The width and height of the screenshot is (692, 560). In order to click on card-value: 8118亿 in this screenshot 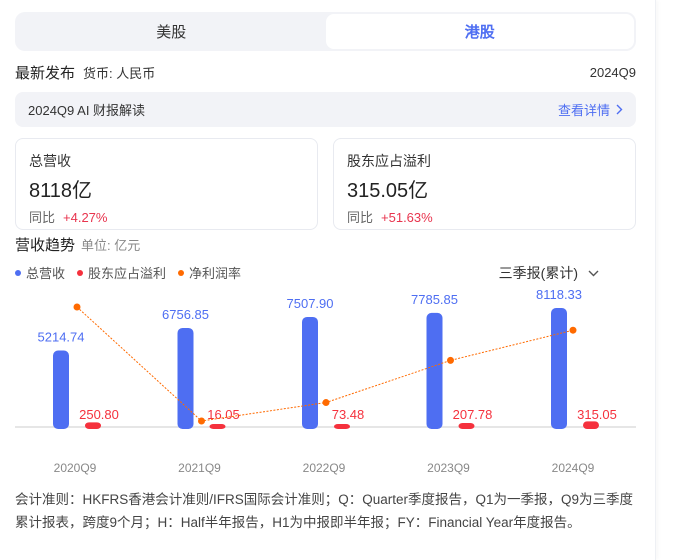, I will do `click(61, 191)`.